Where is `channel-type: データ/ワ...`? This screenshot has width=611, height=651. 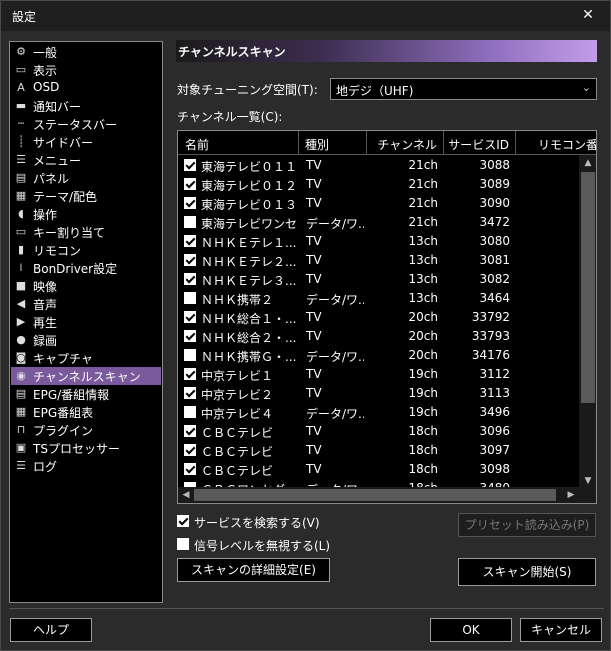
channel-type: データ/ワ... is located at coordinates (335, 224).